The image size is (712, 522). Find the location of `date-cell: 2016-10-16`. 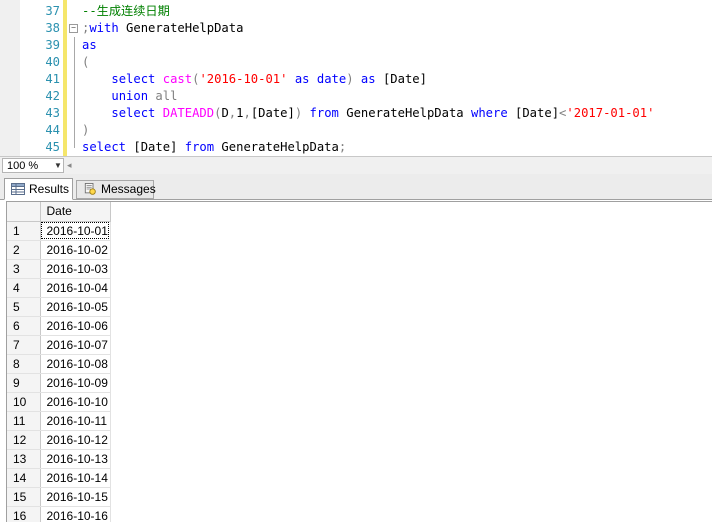

date-cell: 2016-10-16 is located at coordinates (75, 514).